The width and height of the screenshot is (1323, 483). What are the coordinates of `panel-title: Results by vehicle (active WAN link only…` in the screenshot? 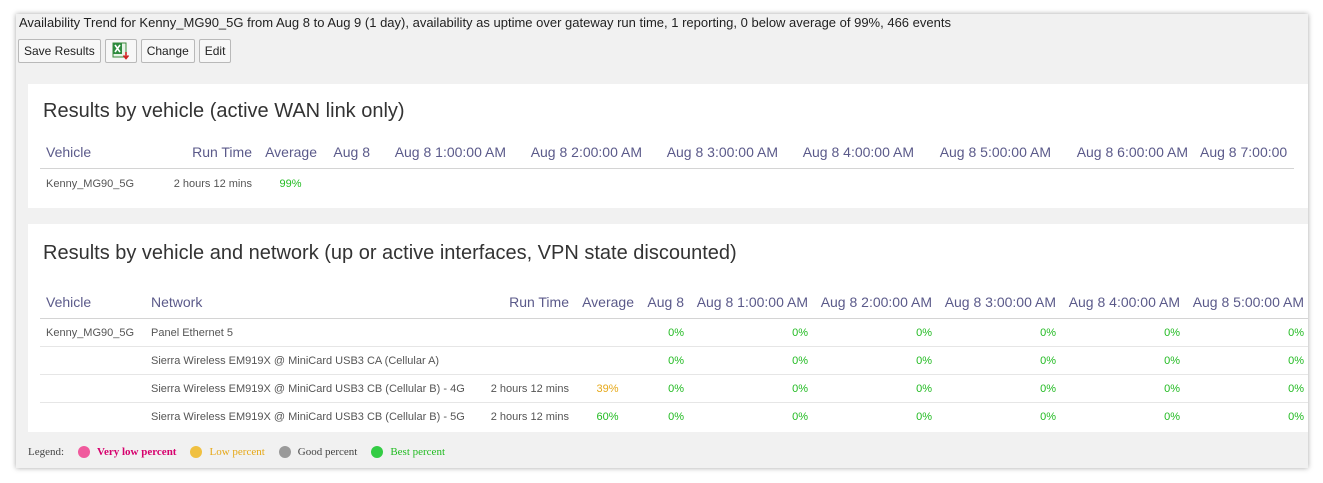 It's located at (224, 111).